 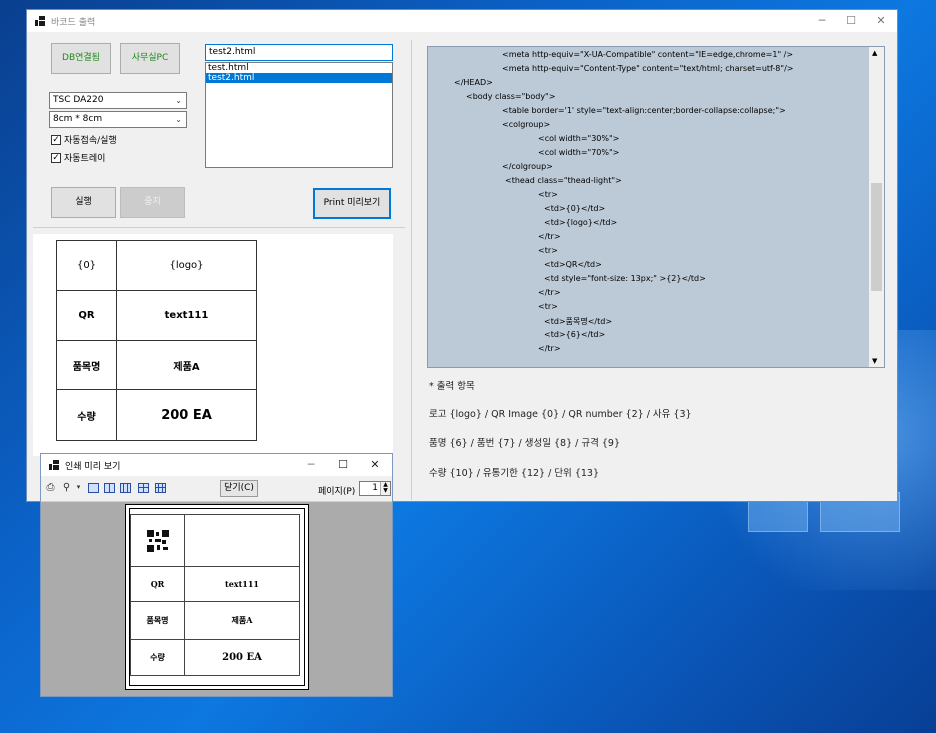 What do you see at coordinates (579, 152) in the screenshot?
I see `code-line: <col width="70%">` at bounding box center [579, 152].